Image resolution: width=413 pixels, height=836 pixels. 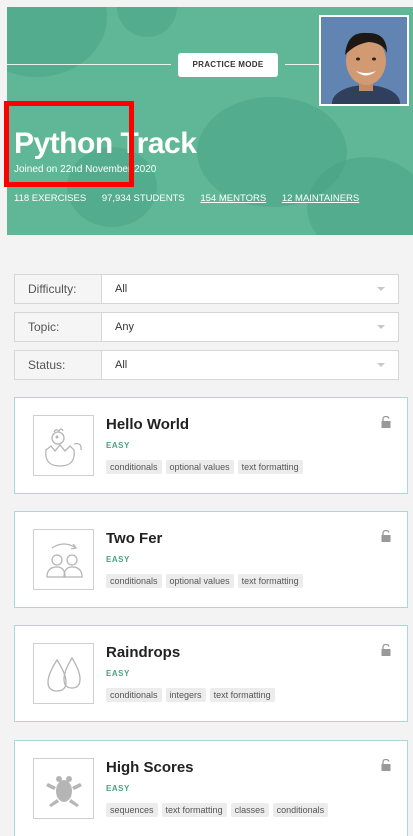 I want to click on status-filter: Status: All, so click(x=206, y=365).